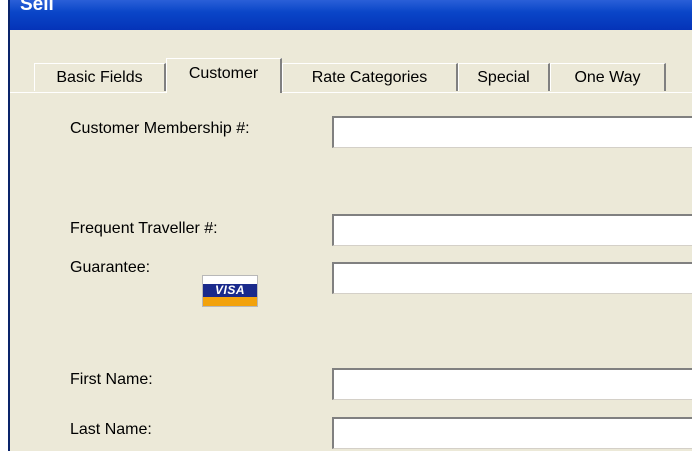 This screenshot has width=692, height=451. Describe the element at coordinates (144, 228) in the screenshot. I see `frequent-traveller-label: Frequent Traveller #:` at that location.